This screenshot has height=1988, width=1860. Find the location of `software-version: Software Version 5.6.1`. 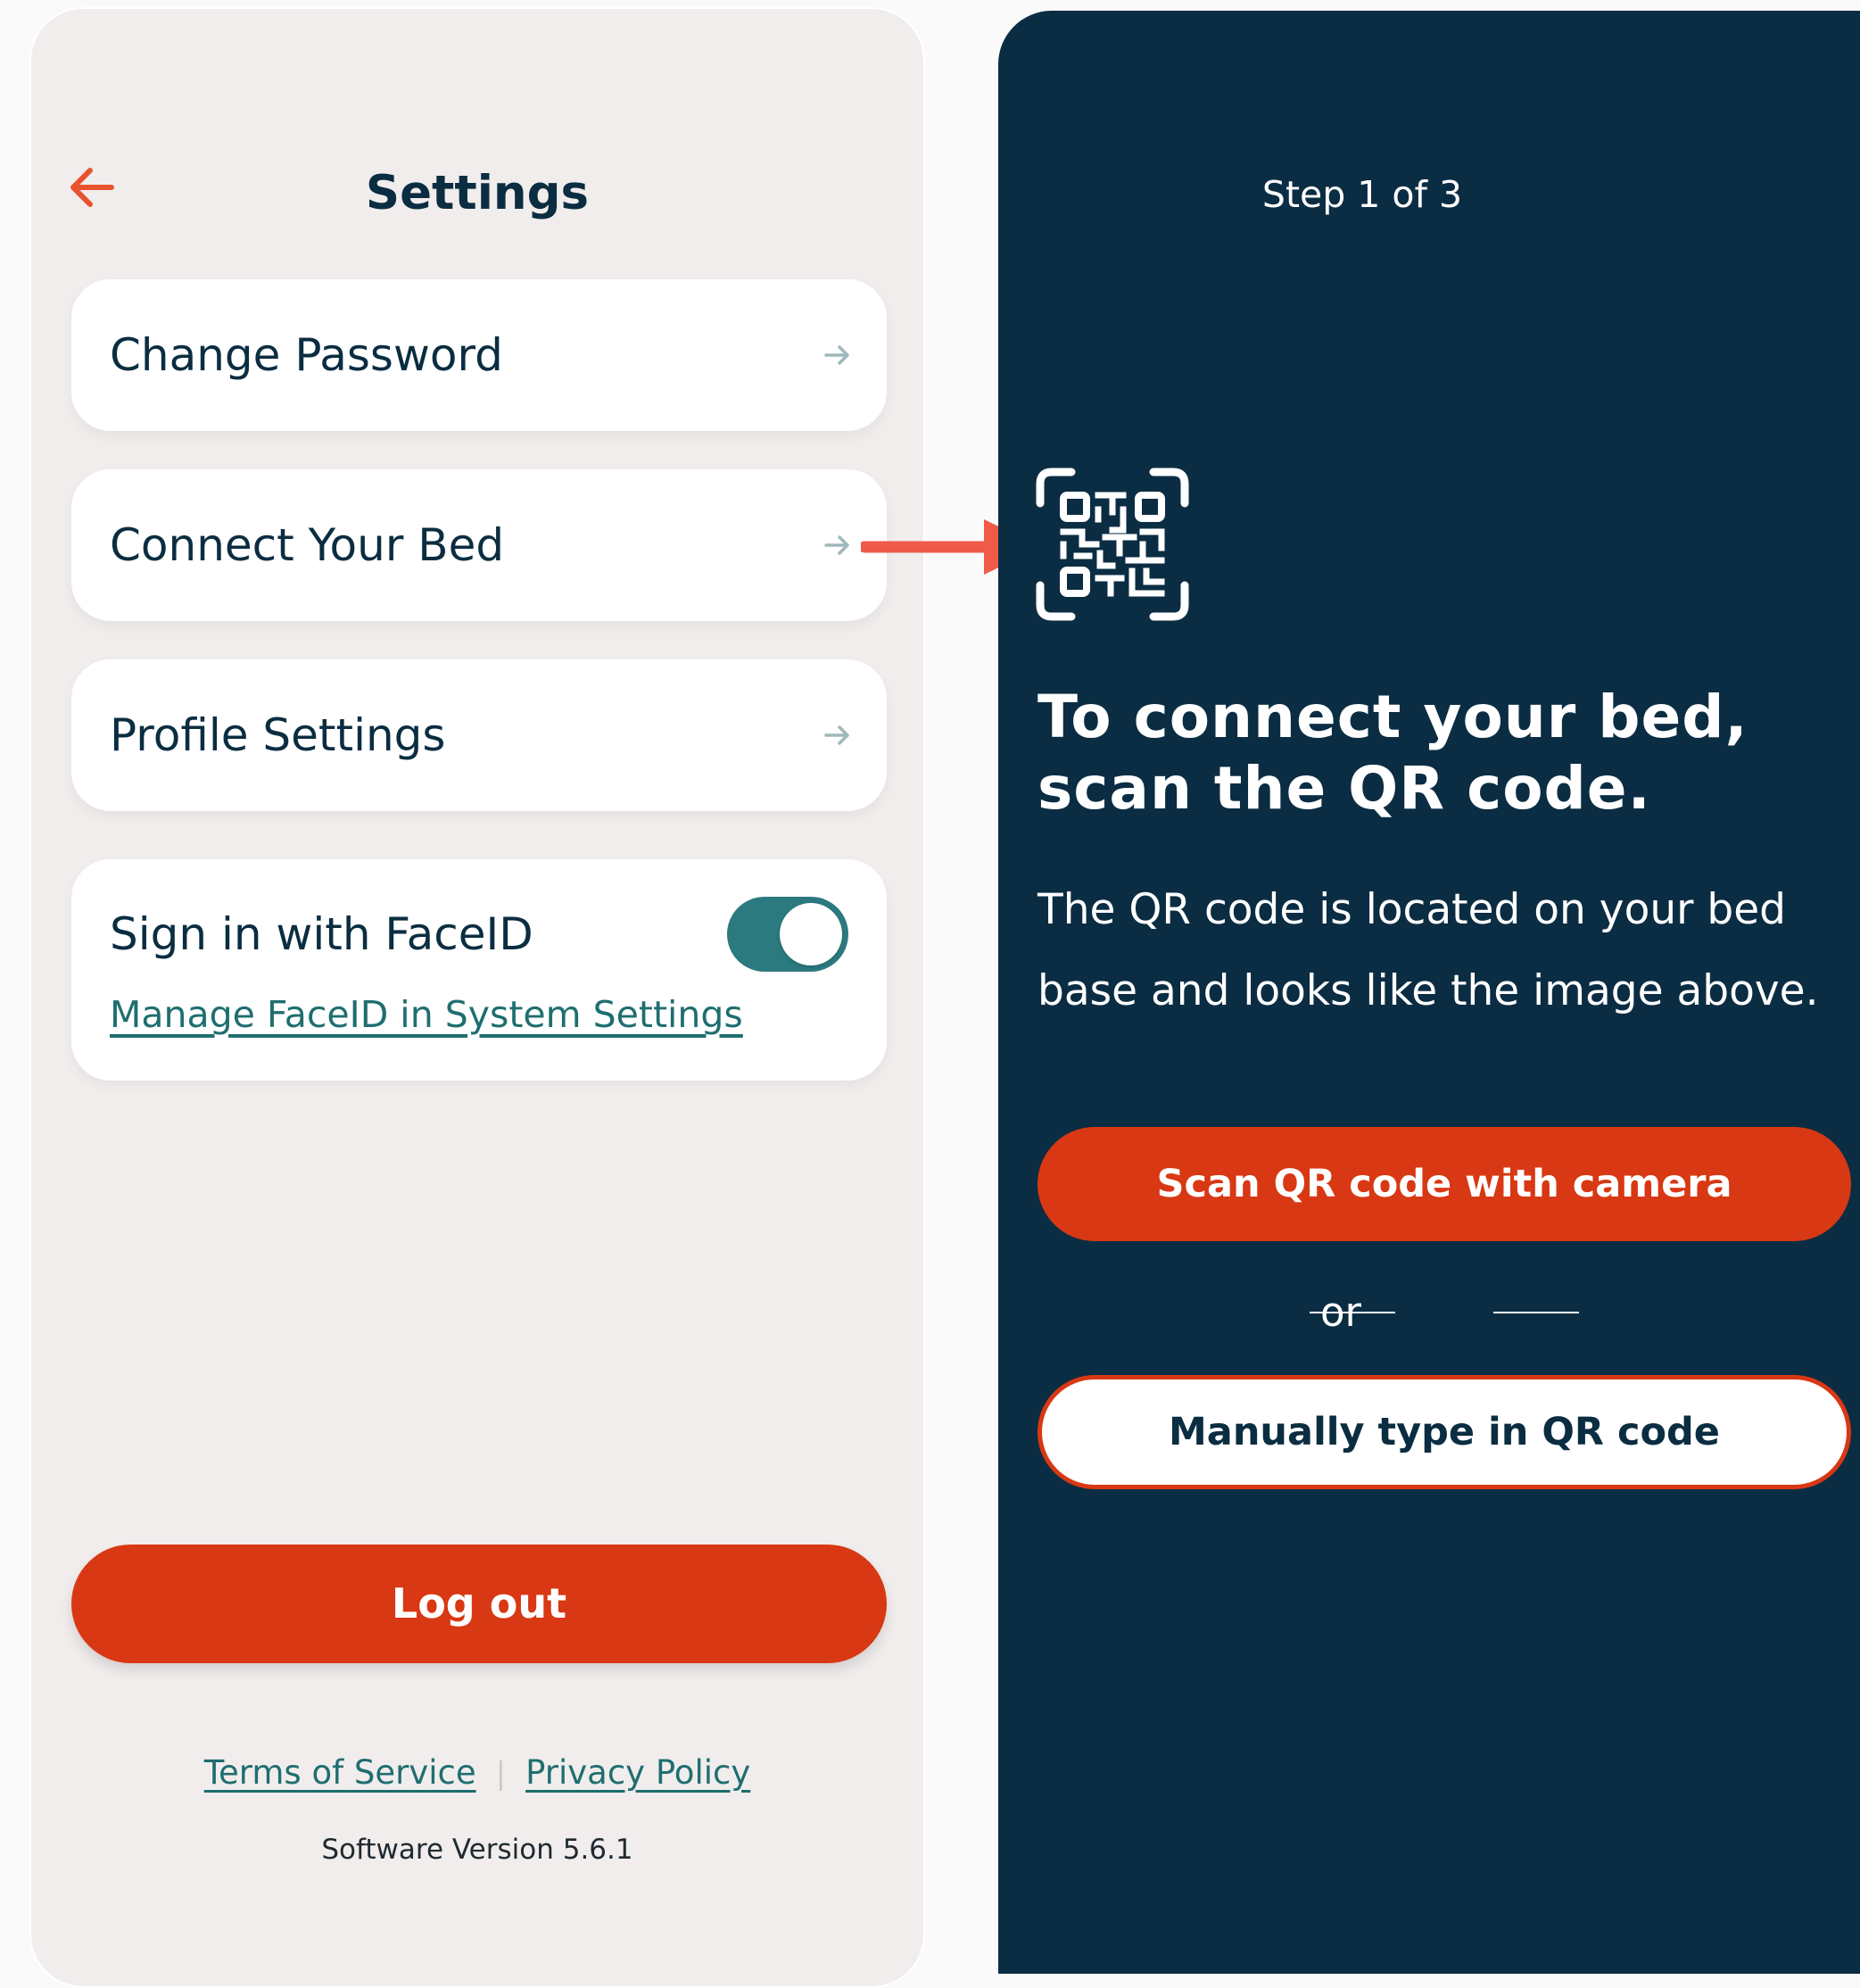

software-version: Software Version 5.6.1 is located at coordinates (477, 1850).